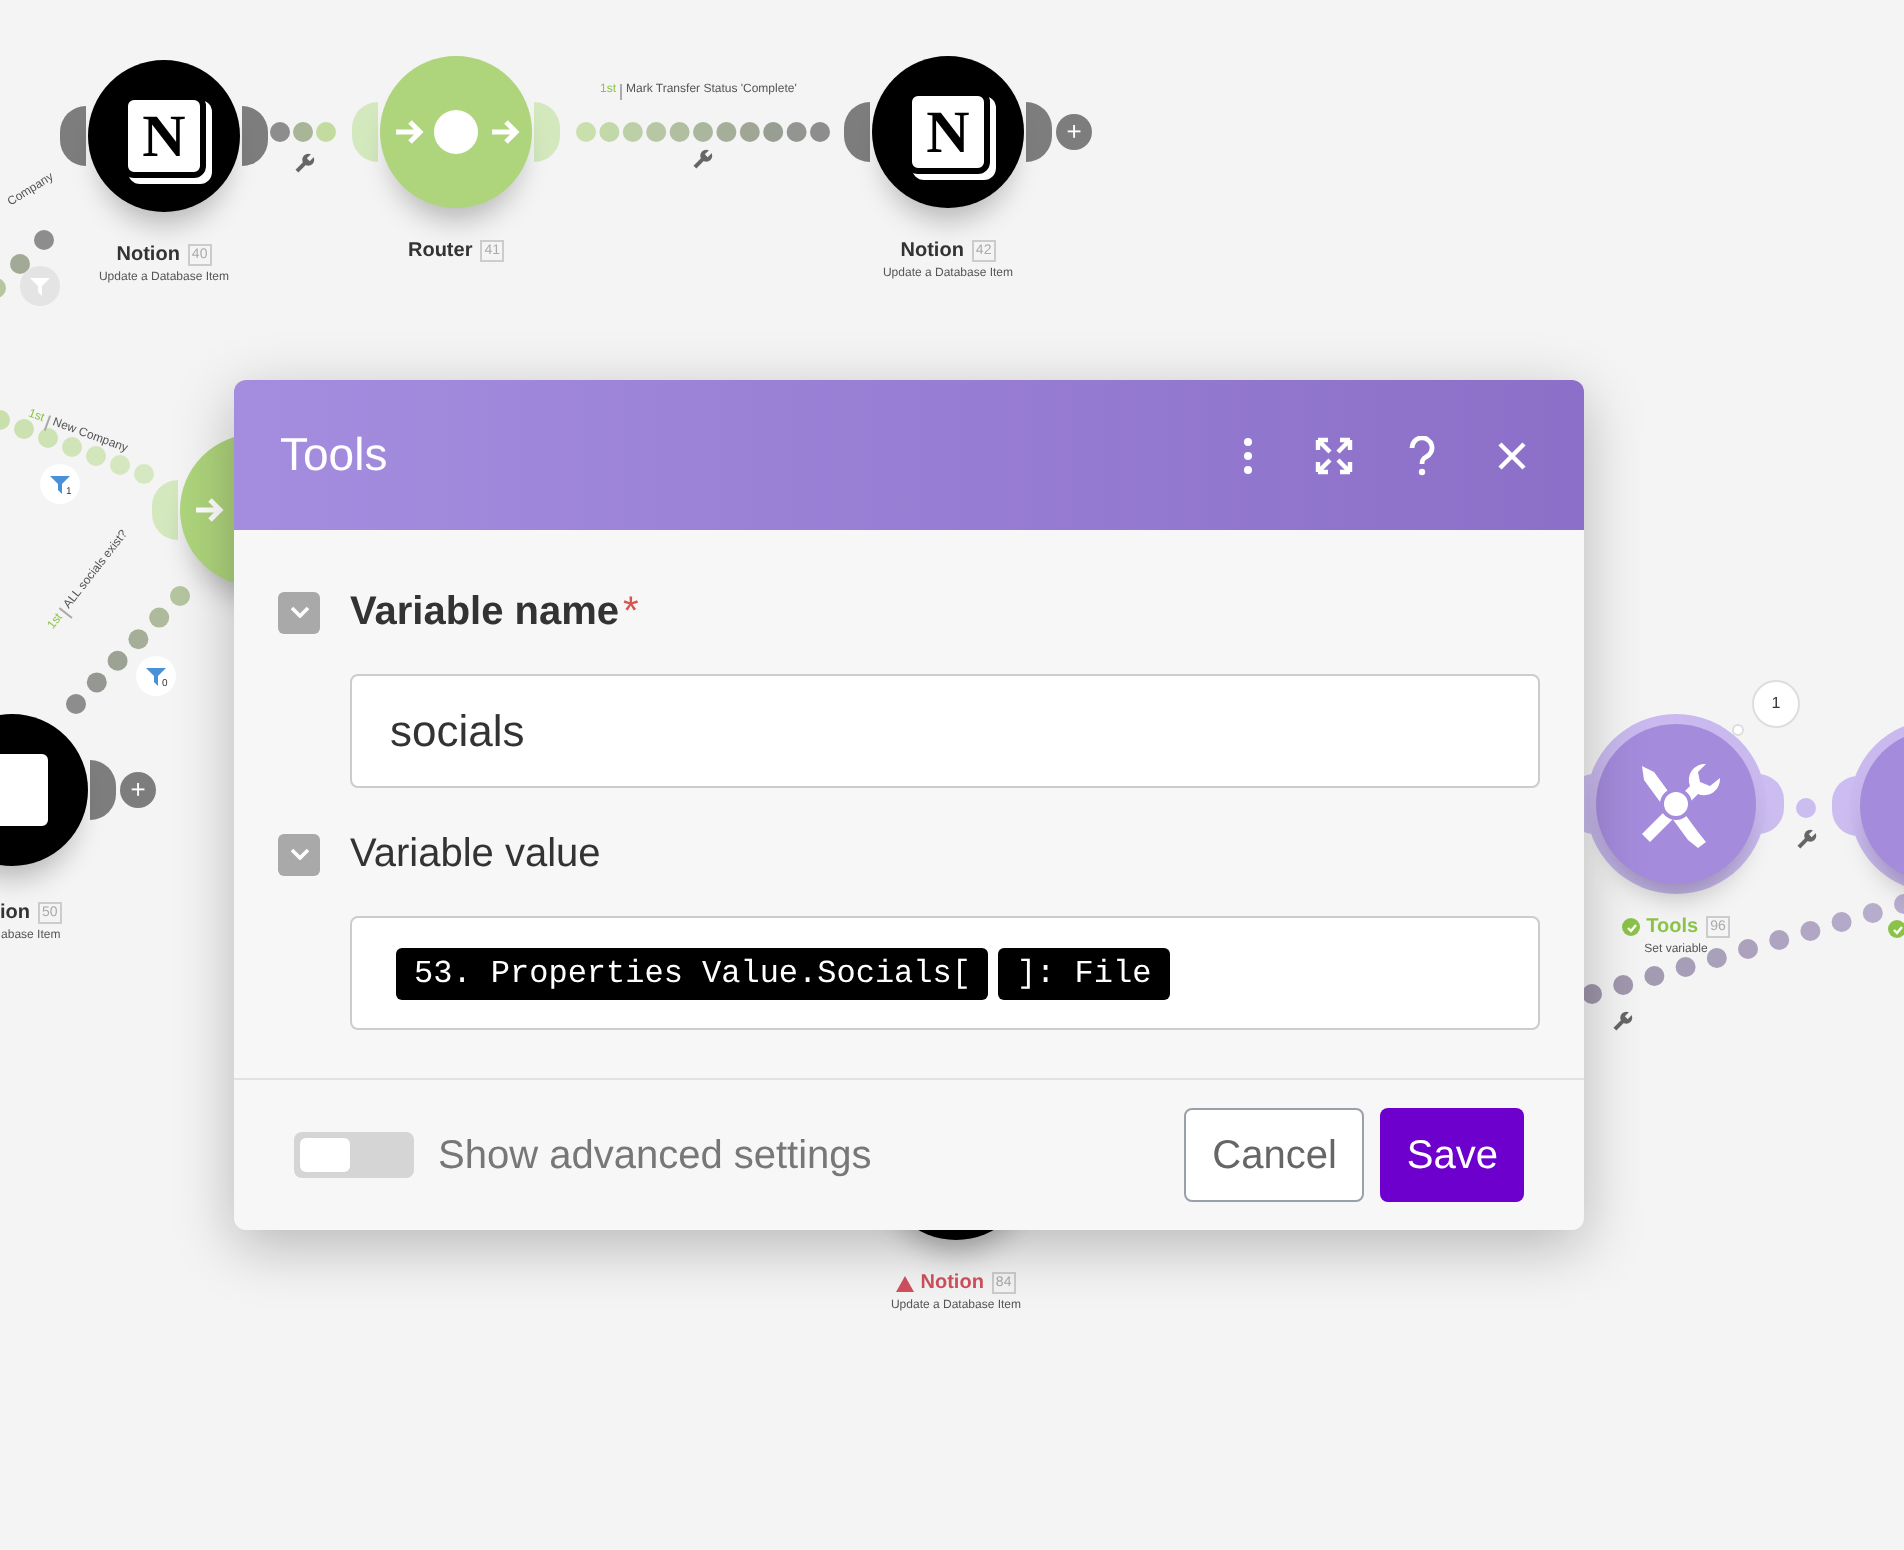 The width and height of the screenshot is (1904, 1550). Describe the element at coordinates (1334, 455) in the screenshot. I see `expand-icon` at that location.